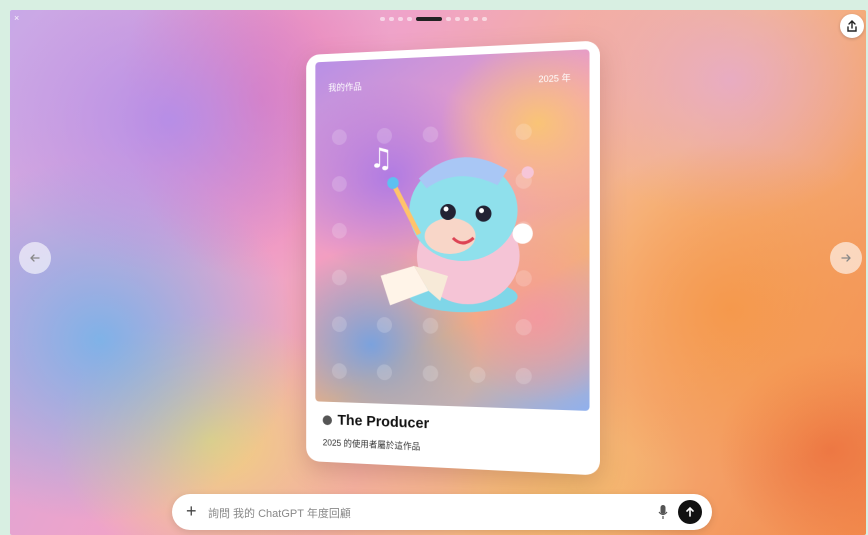 The height and width of the screenshot is (535, 868). I want to click on card-top-right-label: 2025 年, so click(554, 78).